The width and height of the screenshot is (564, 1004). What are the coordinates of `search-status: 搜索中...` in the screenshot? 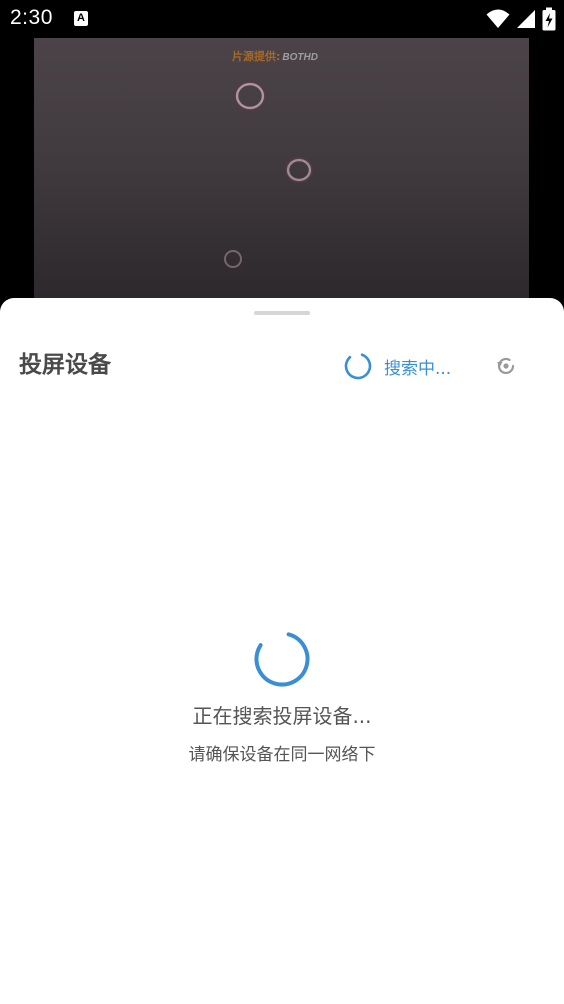 It's located at (397, 366).